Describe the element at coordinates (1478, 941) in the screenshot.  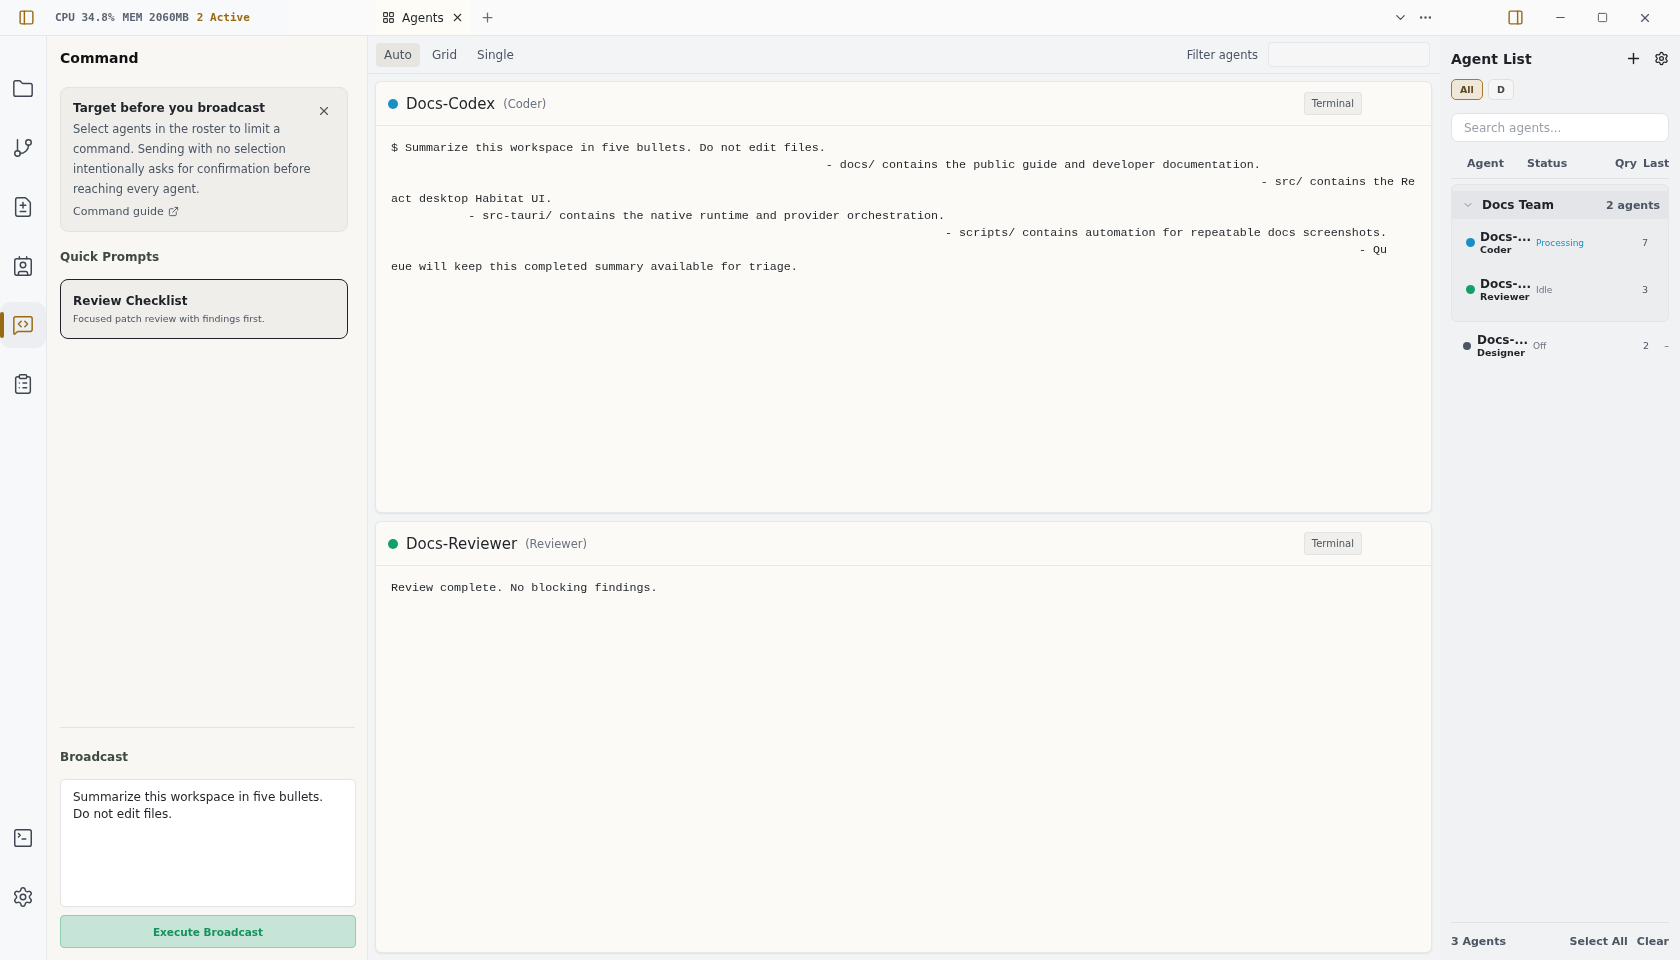
I see `agent-count: 3 Agents` at that location.